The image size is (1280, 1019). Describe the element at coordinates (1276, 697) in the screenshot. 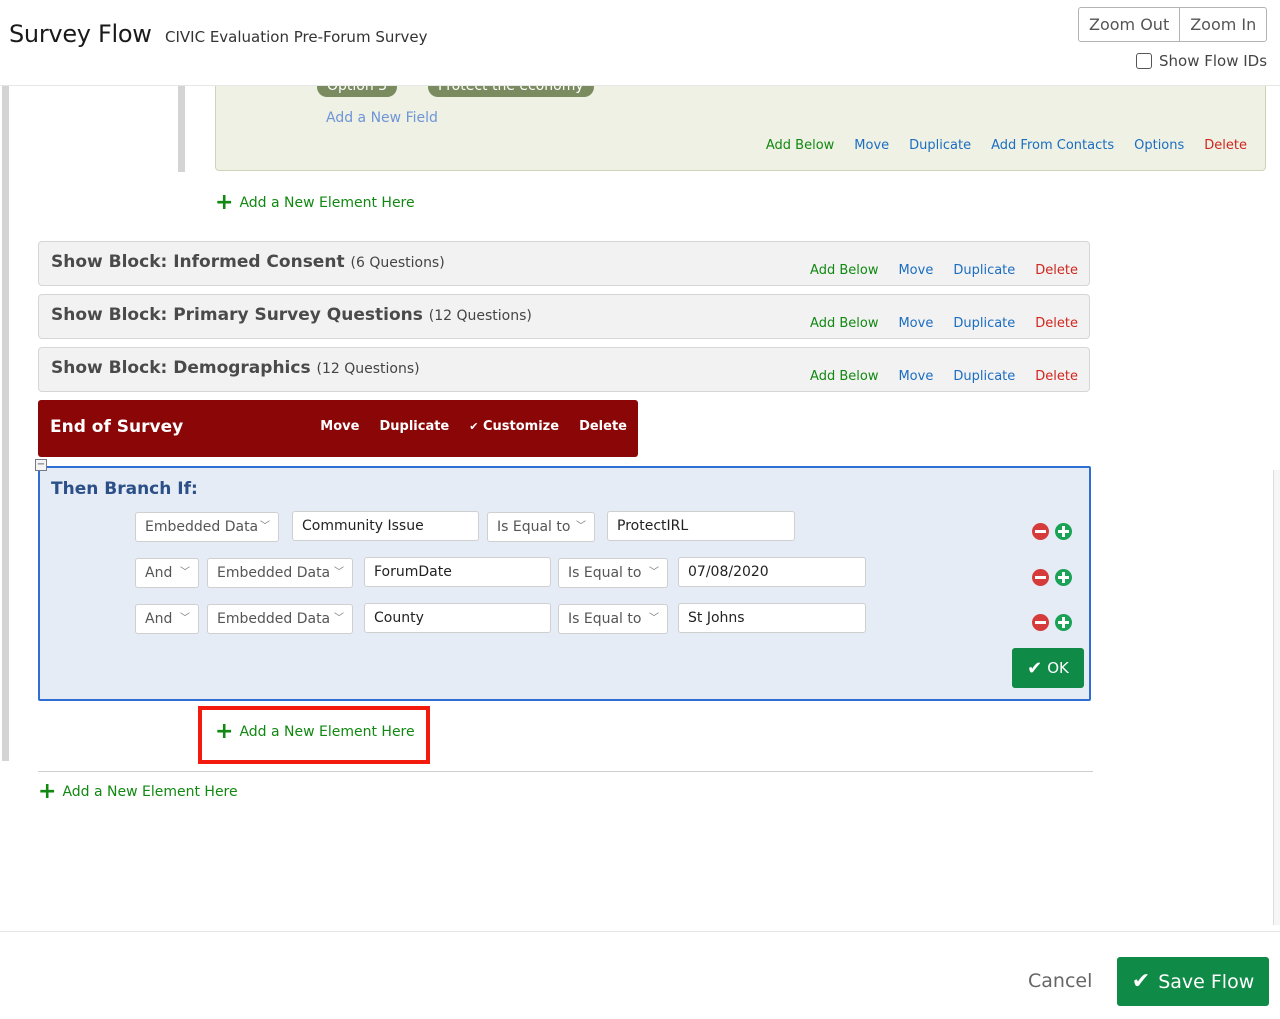

I see `vertical-scrollbar` at that location.